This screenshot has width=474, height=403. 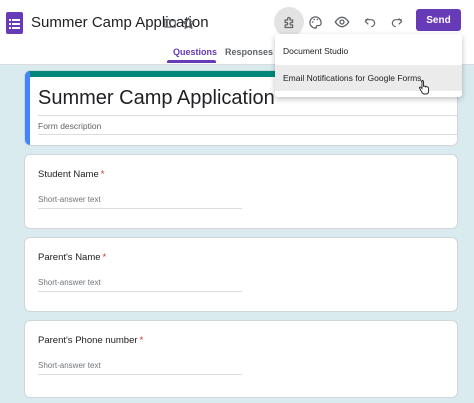 I want to click on tab-responses: Responses, so click(x=249, y=52).